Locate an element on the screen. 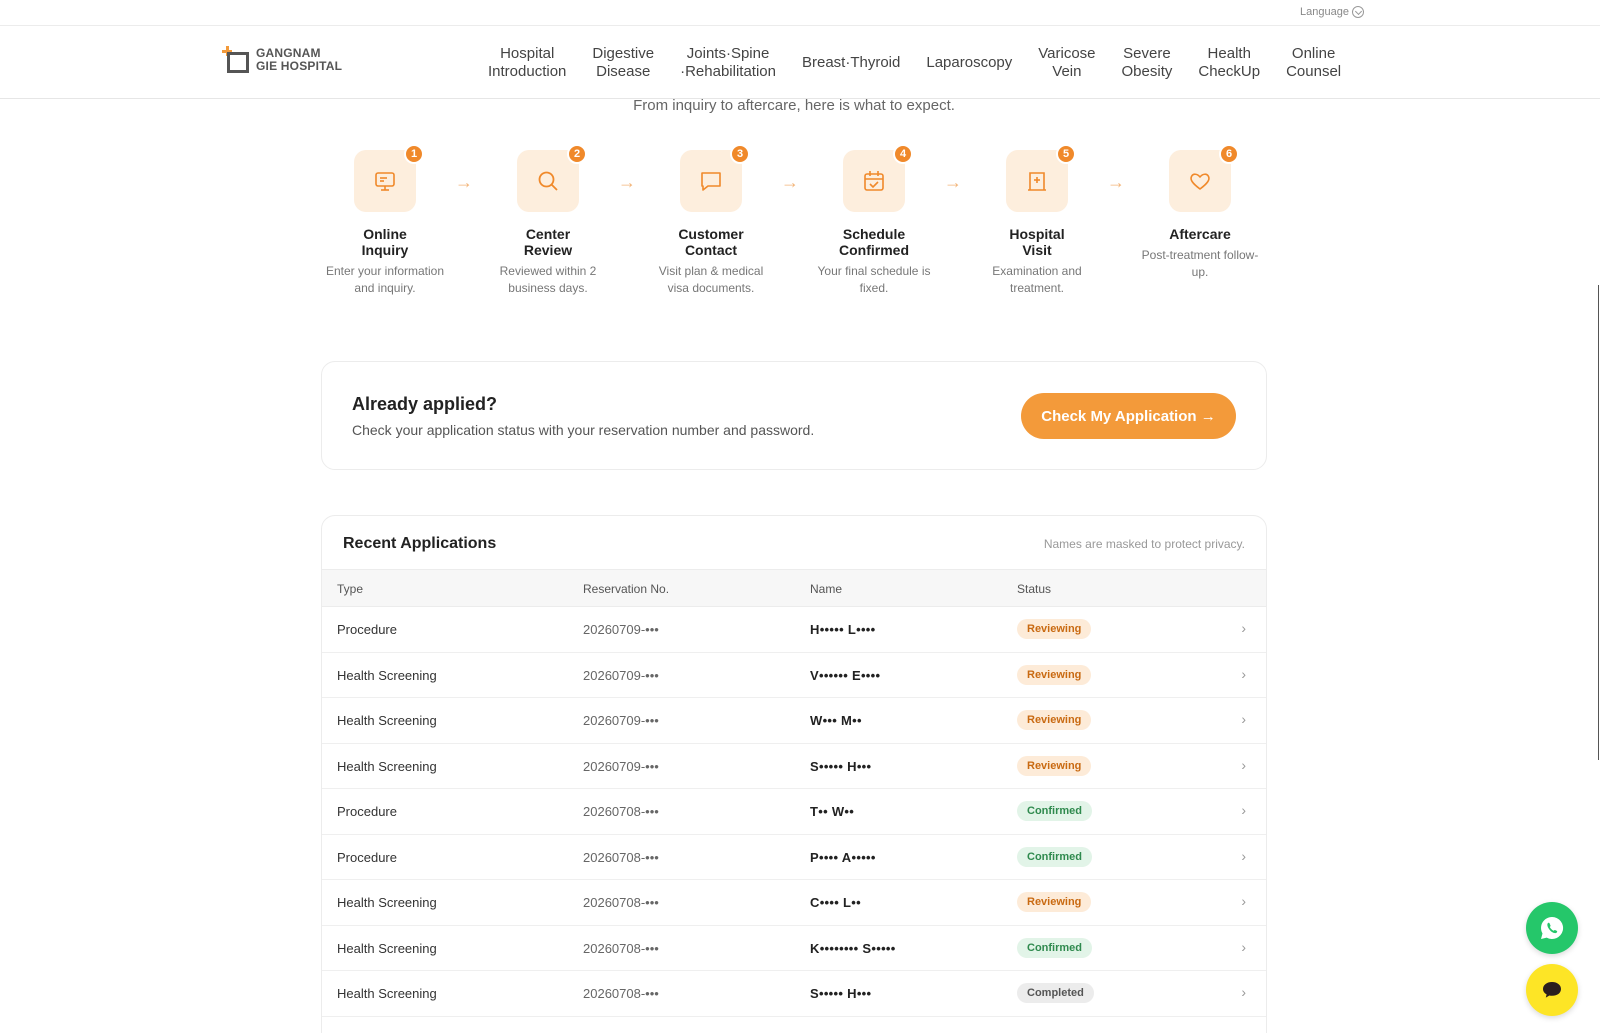 The height and width of the screenshot is (1033, 1600). calendar-check-icon is located at coordinates (874, 181).